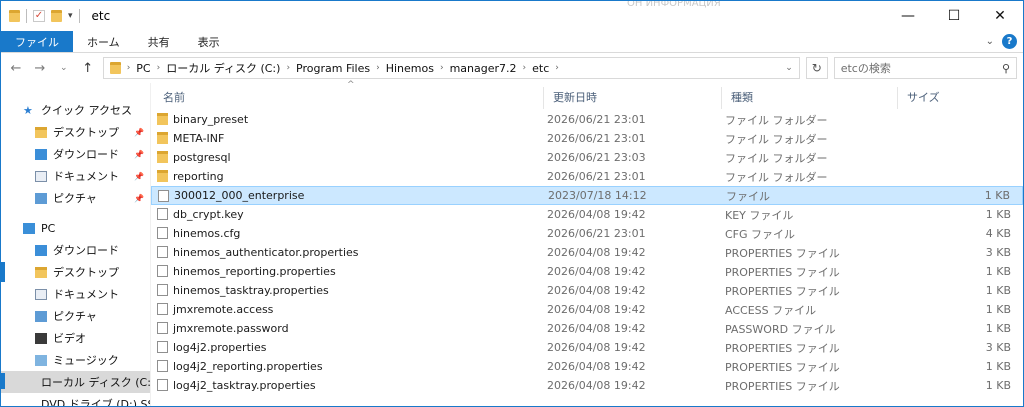  What do you see at coordinates (410, 68) in the screenshot?
I see `breadcrumb-hinemos: Hinemos` at bounding box center [410, 68].